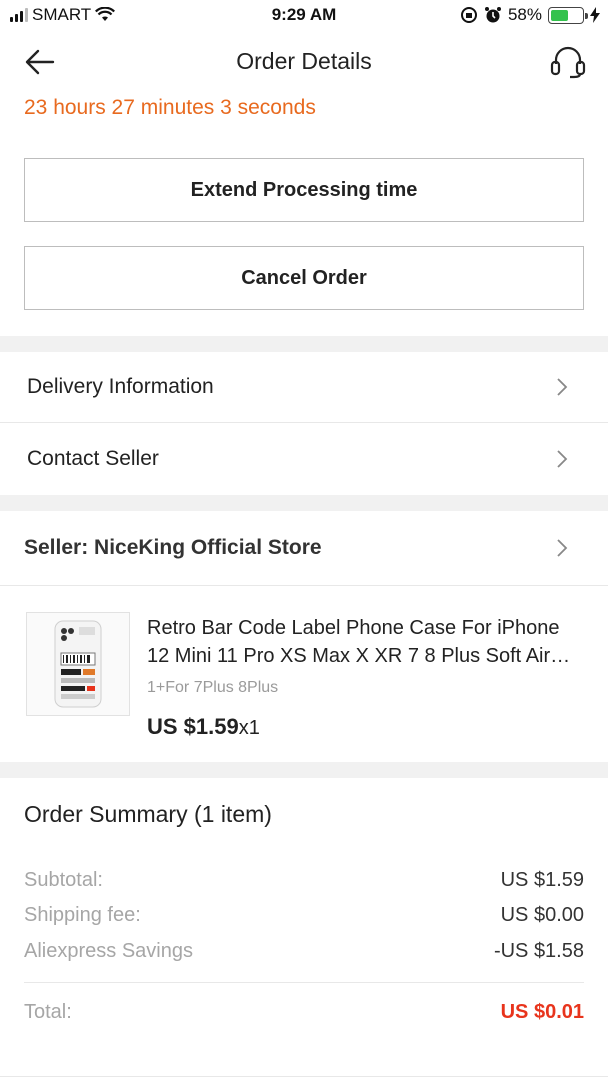  What do you see at coordinates (595, 15) in the screenshot?
I see `charging-icon` at bounding box center [595, 15].